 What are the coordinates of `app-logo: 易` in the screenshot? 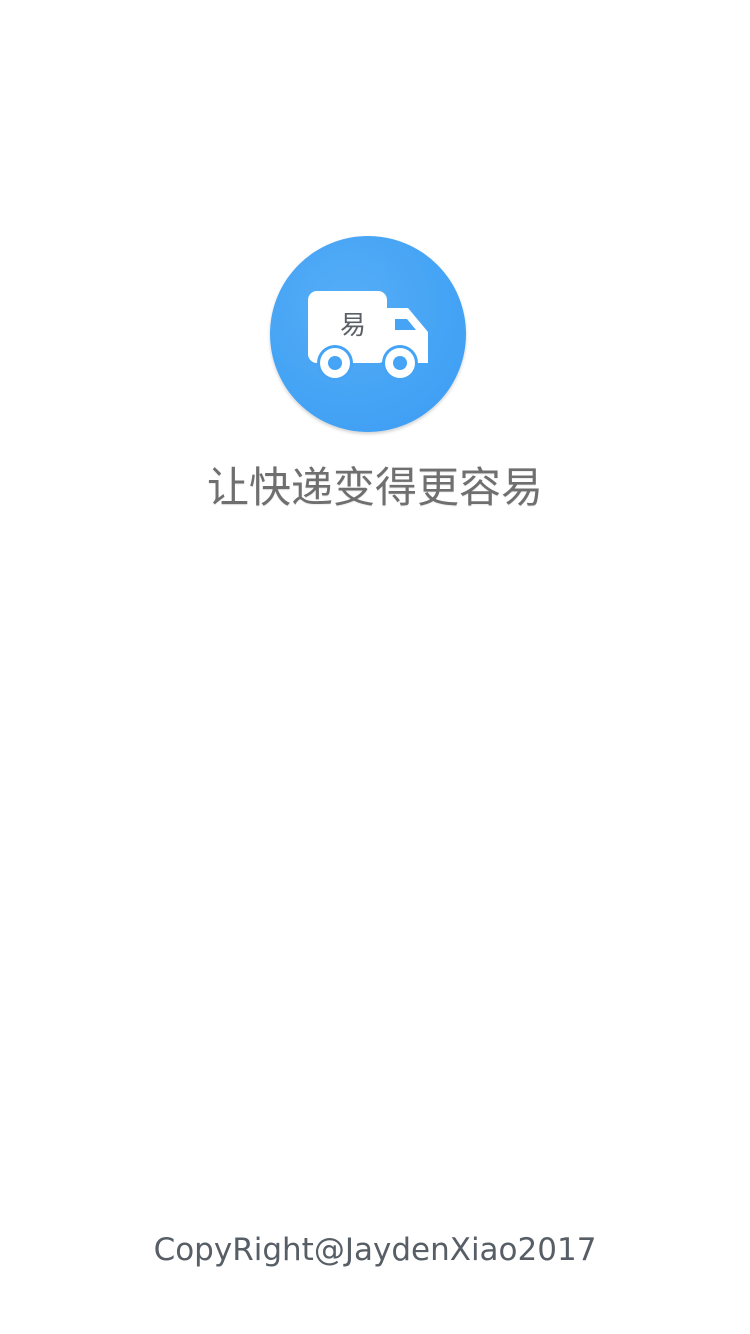 It's located at (368, 334).